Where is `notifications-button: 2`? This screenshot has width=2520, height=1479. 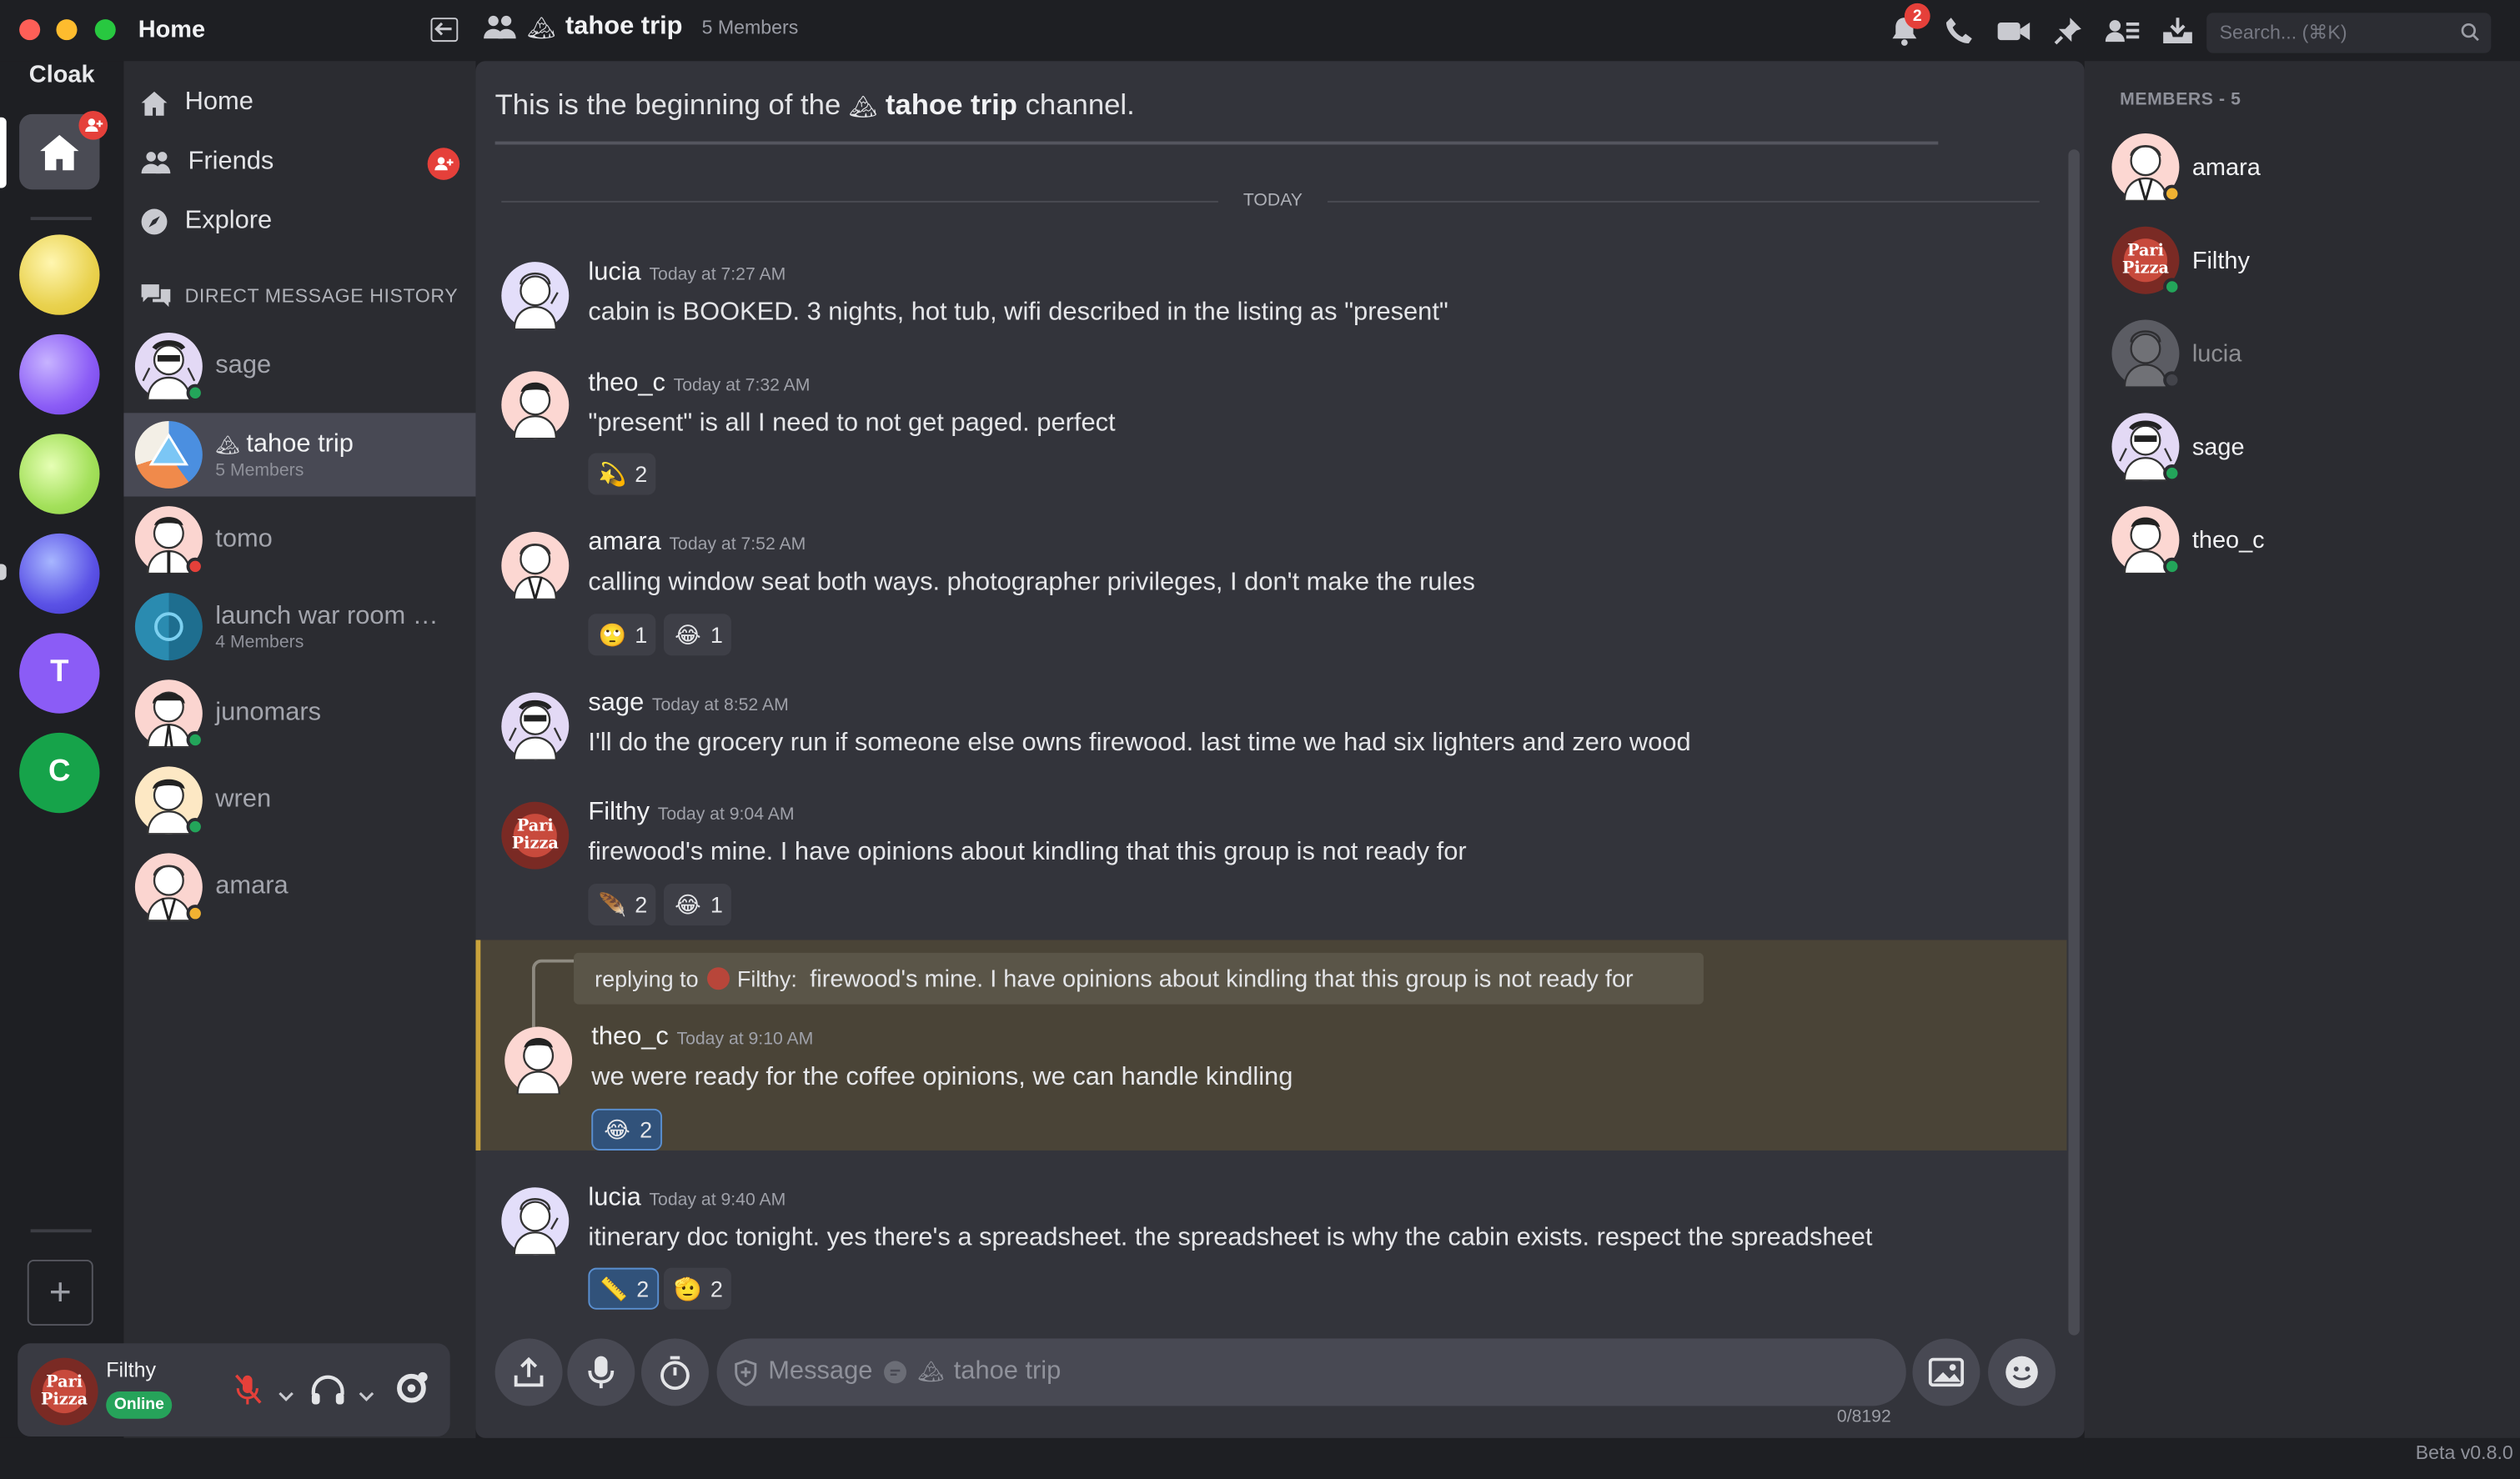 notifications-button: 2 is located at coordinates (1908, 25).